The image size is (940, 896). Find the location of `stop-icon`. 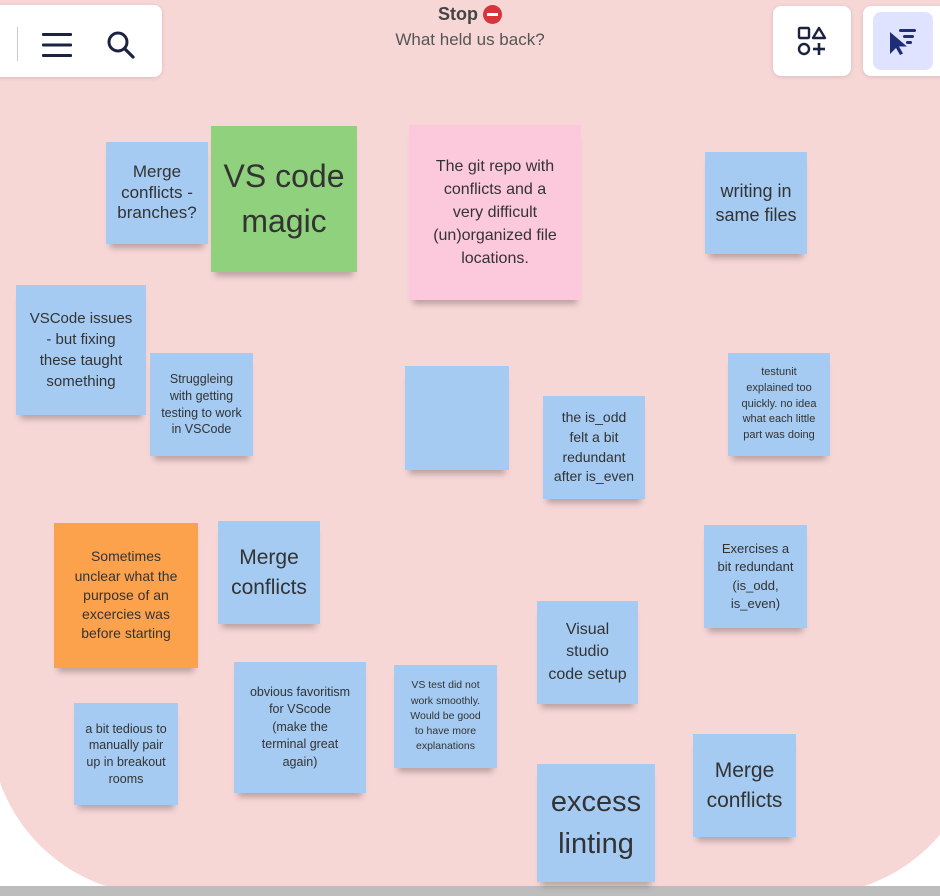

stop-icon is located at coordinates (492, 14).